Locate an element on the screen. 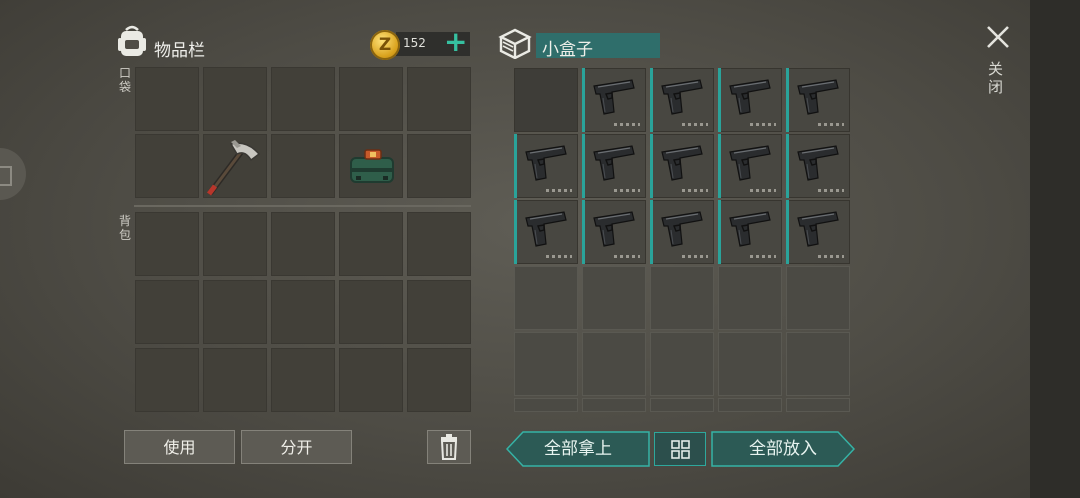 The image size is (1080, 498). trash-button is located at coordinates (449, 447).